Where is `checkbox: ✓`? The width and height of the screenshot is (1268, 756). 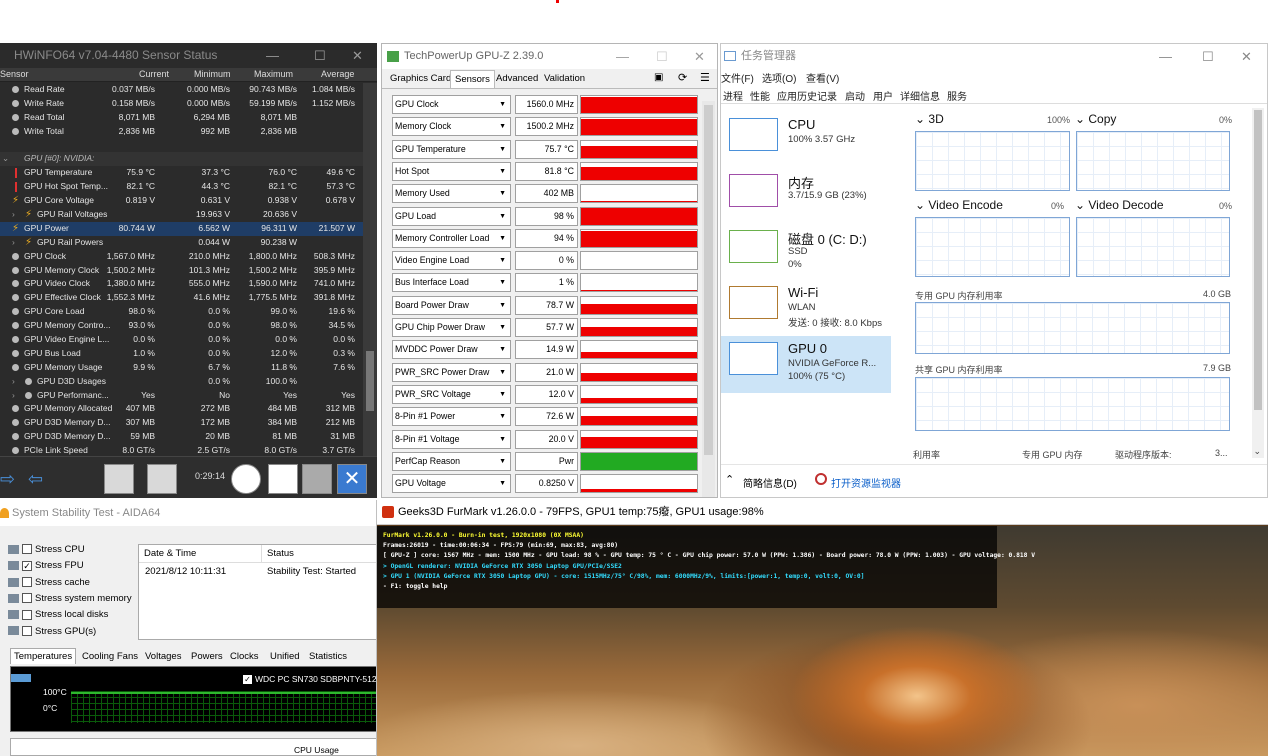
checkbox: ✓ is located at coordinates (27, 565).